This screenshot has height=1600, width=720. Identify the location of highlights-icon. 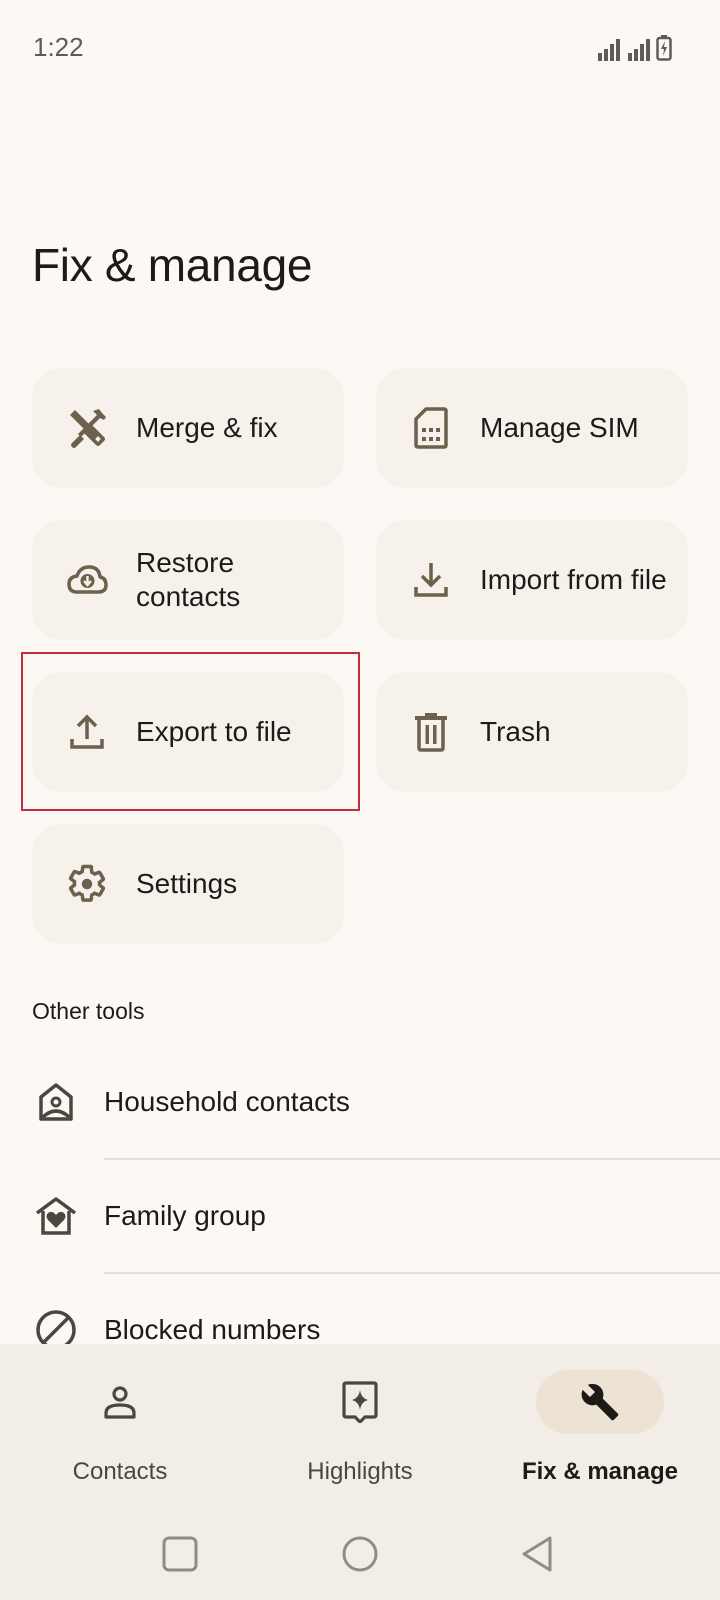
(360, 1402).